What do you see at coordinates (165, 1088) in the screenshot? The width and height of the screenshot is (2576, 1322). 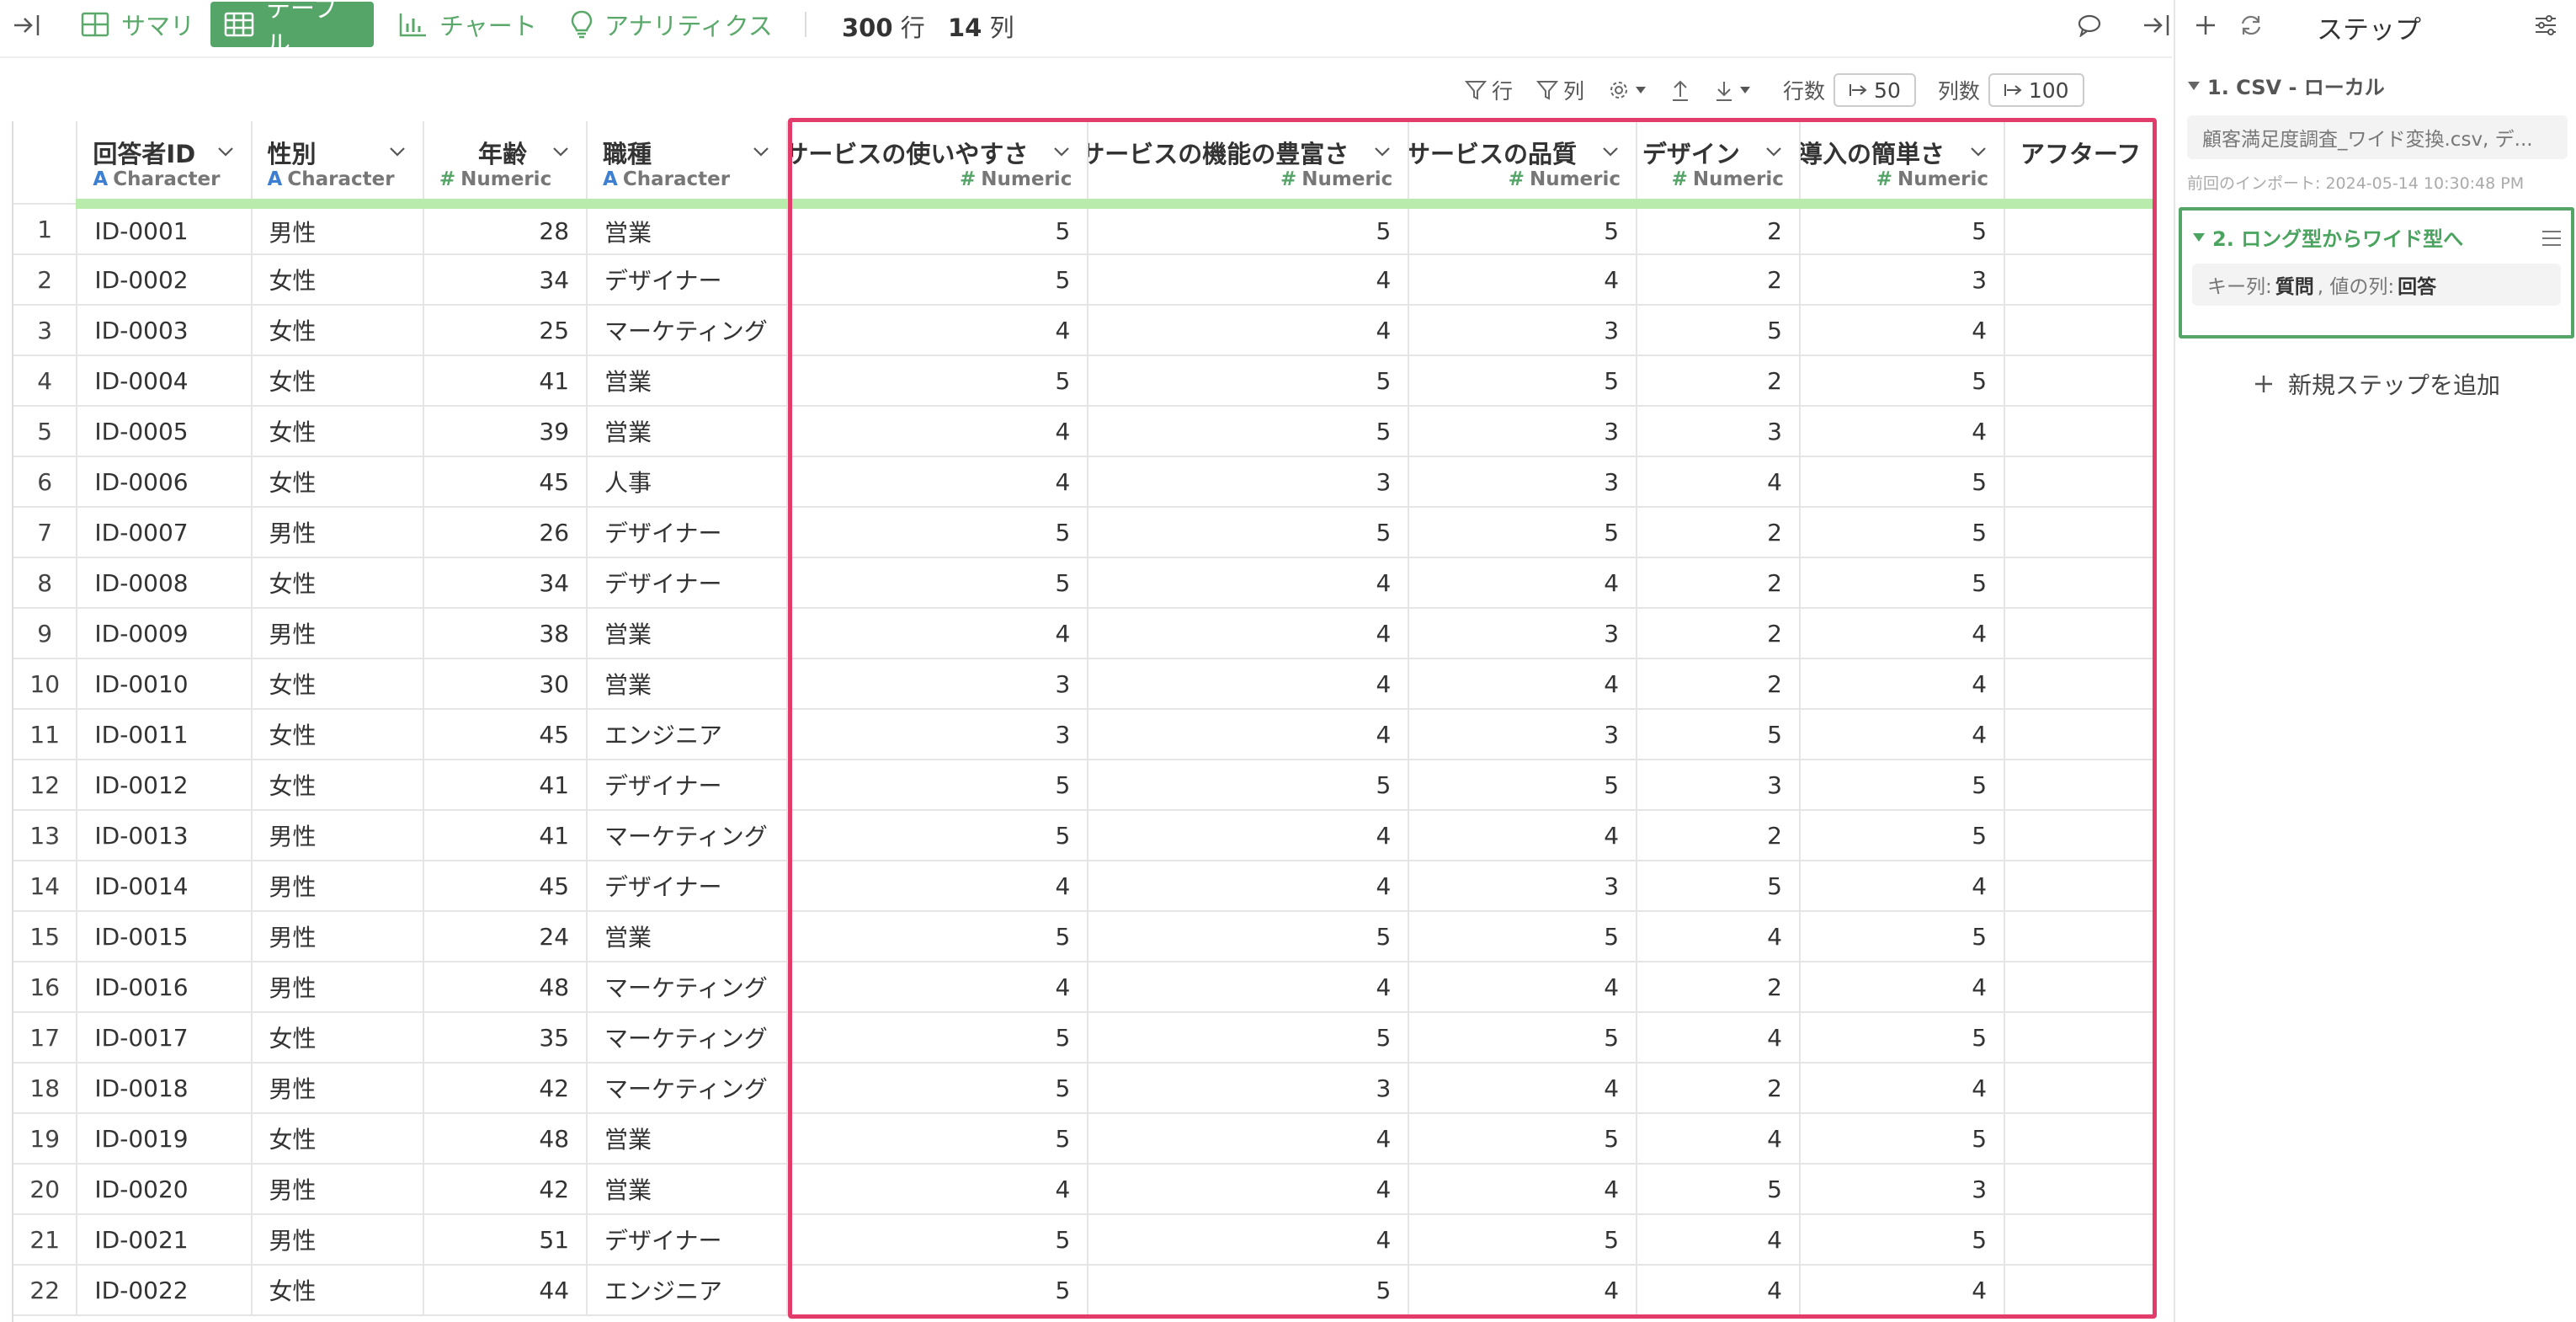 I see `table-cell: ID-0018` at bounding box center [165, 1088].